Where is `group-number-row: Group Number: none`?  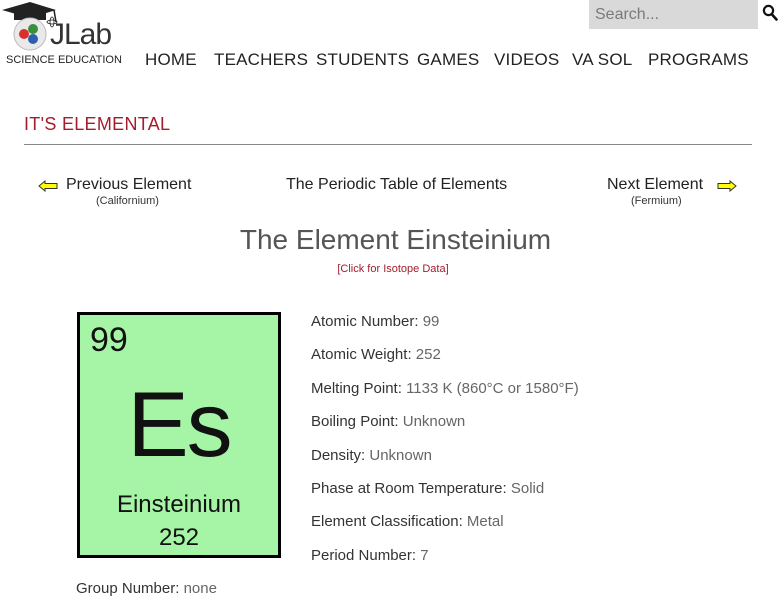 group-number-row: Group Number: none is located at coordinates (146, 588).